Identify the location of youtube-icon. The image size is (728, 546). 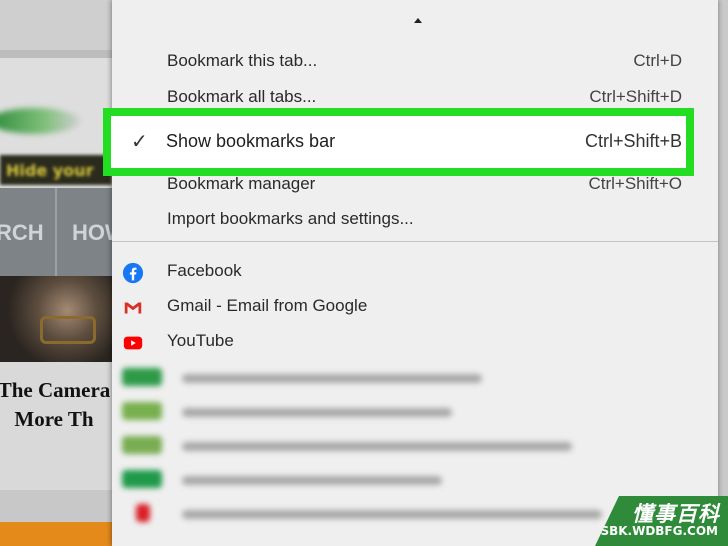
(133, 343).